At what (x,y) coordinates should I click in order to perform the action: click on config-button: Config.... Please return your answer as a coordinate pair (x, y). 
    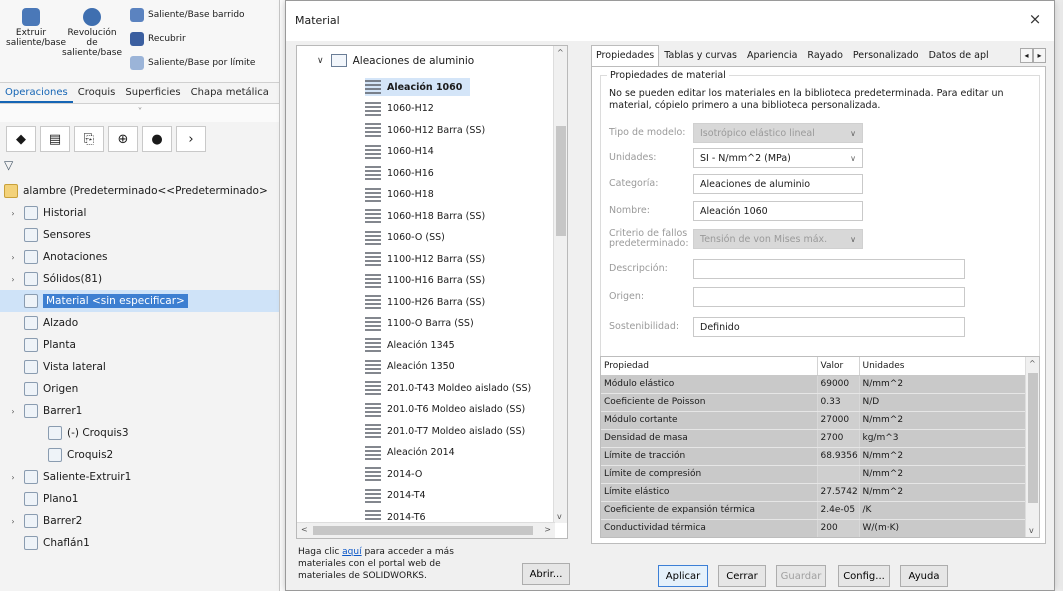
    Looking at the image, I should click on (864, 576).